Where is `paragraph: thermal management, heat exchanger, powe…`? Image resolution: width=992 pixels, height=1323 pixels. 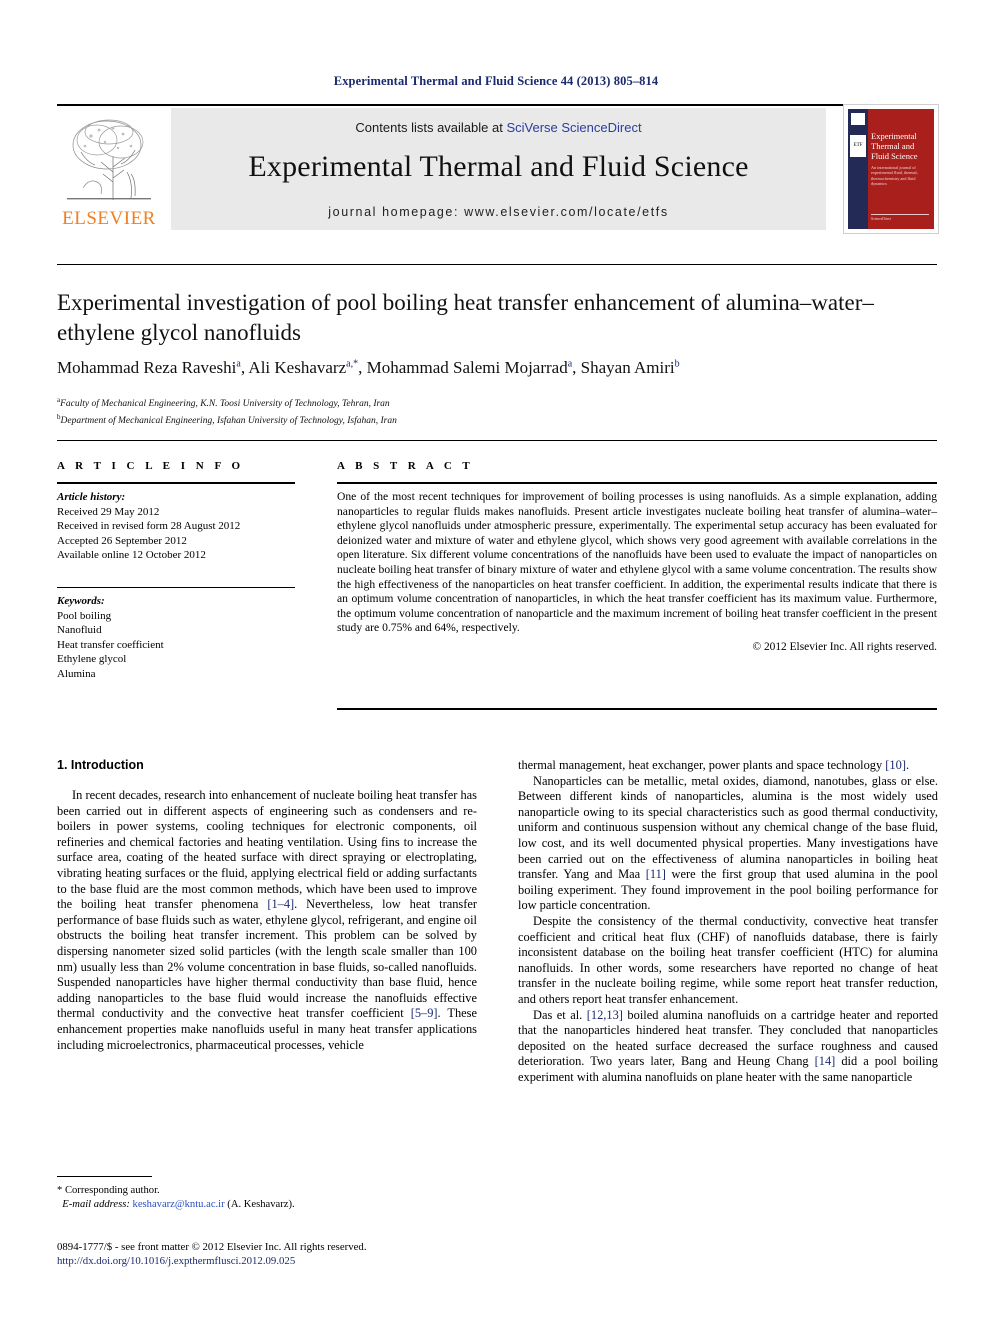 paragraph: thermal management, heat exchanger, powe… is located at coordinates (714, 765).